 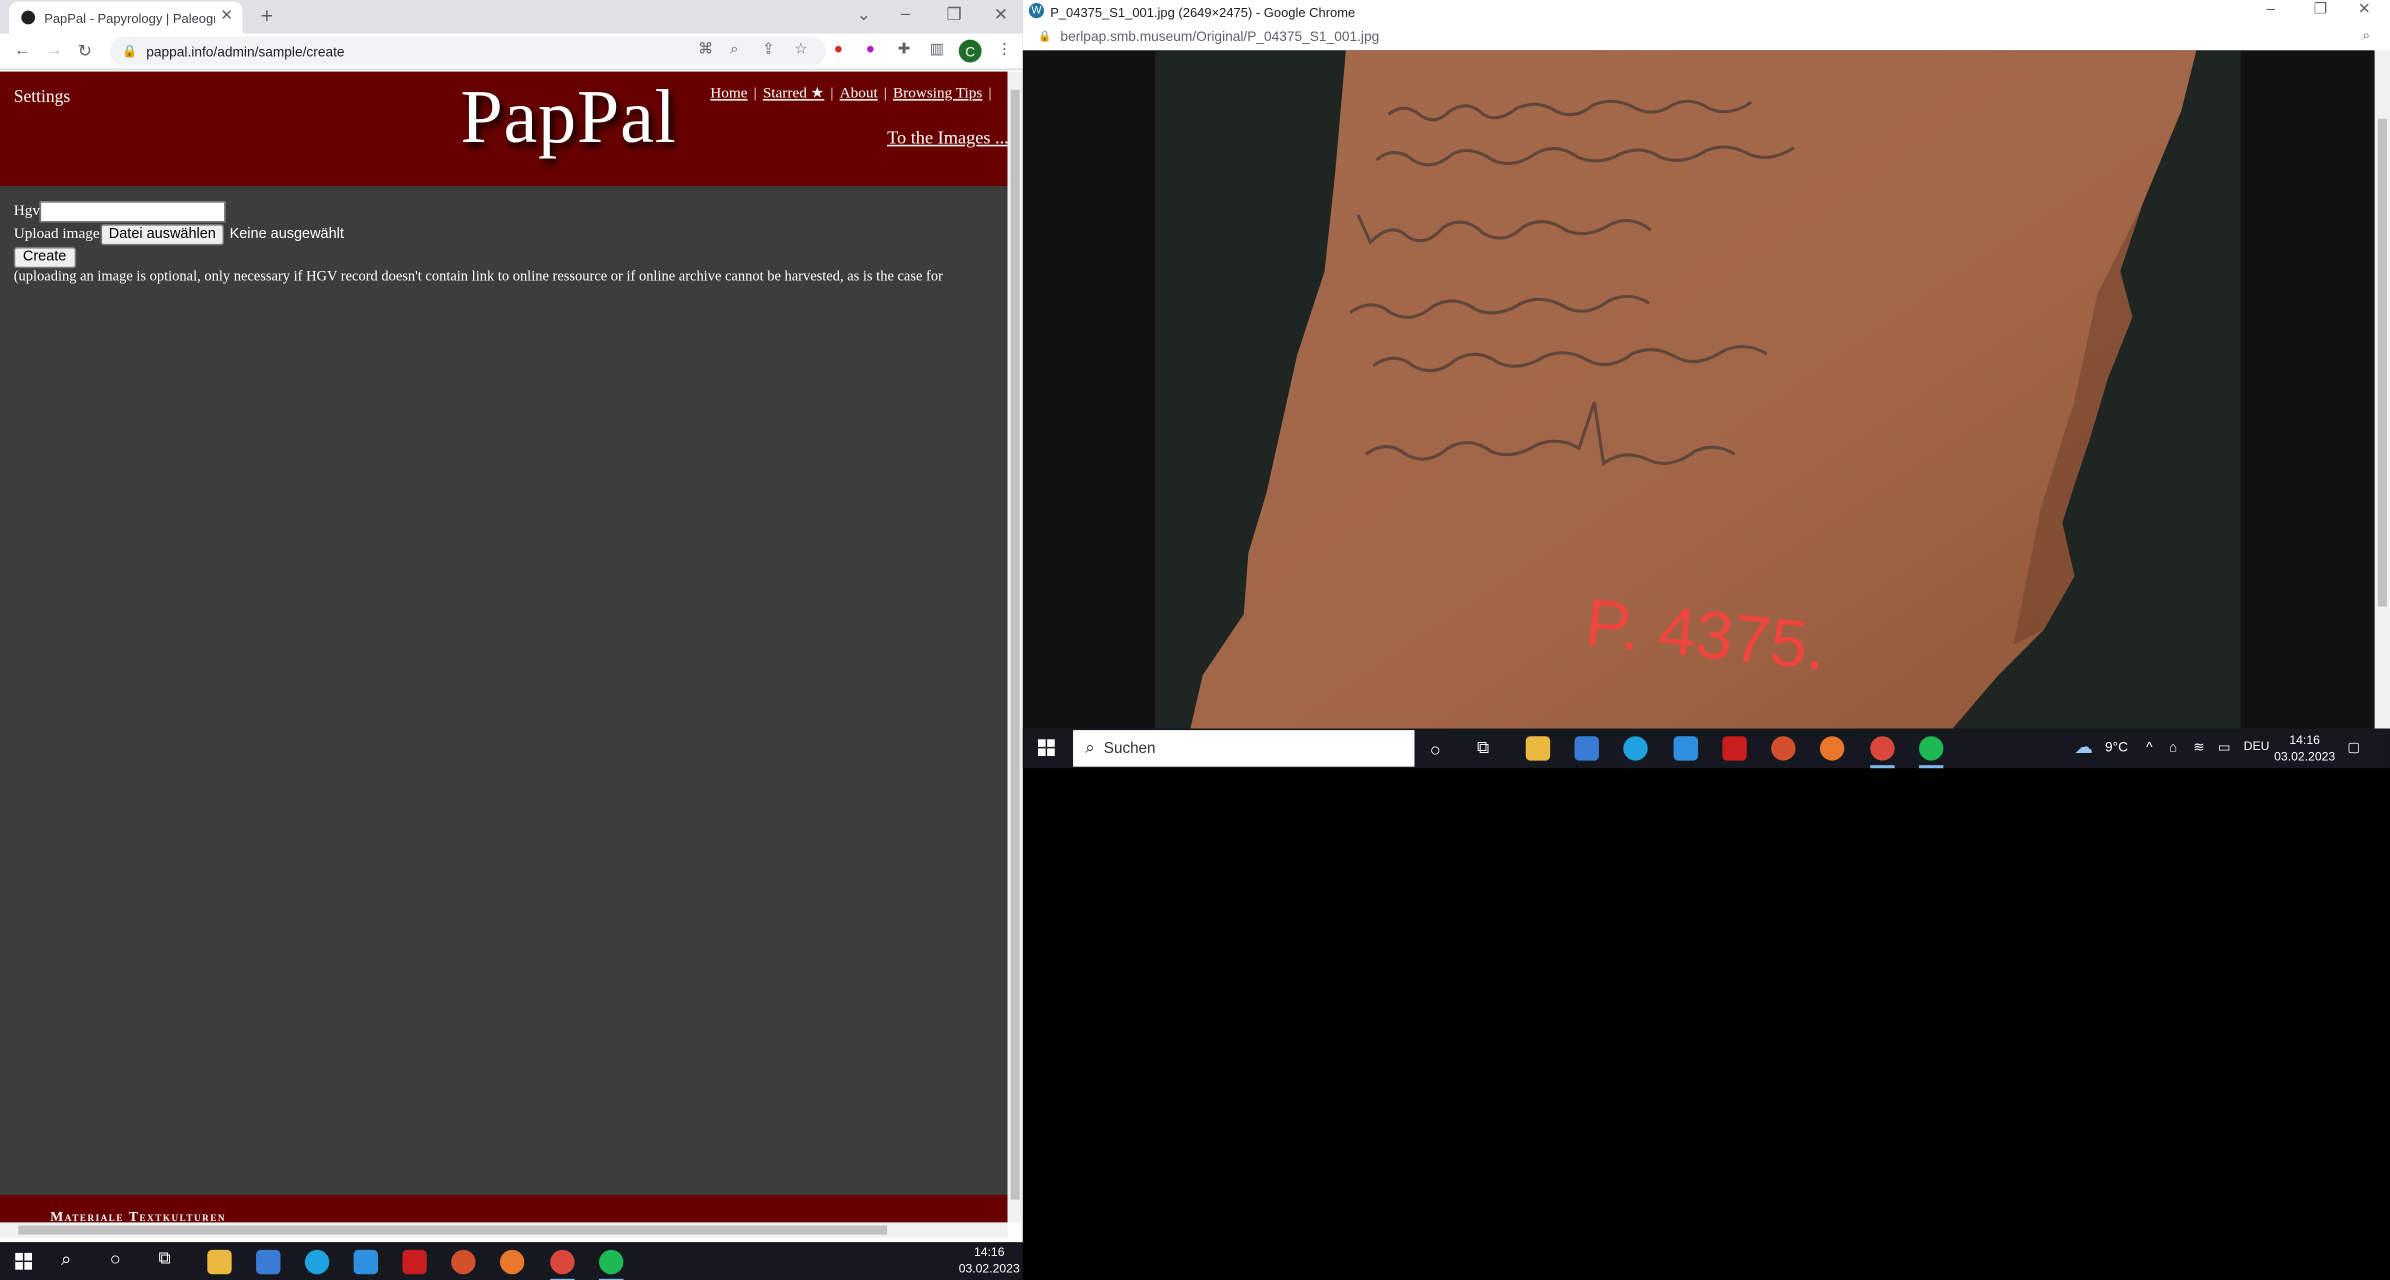 What do you see at coordinates (1685, 748) in the screenshot?
I see `mail-icon` at bounding box center [1685, 748].